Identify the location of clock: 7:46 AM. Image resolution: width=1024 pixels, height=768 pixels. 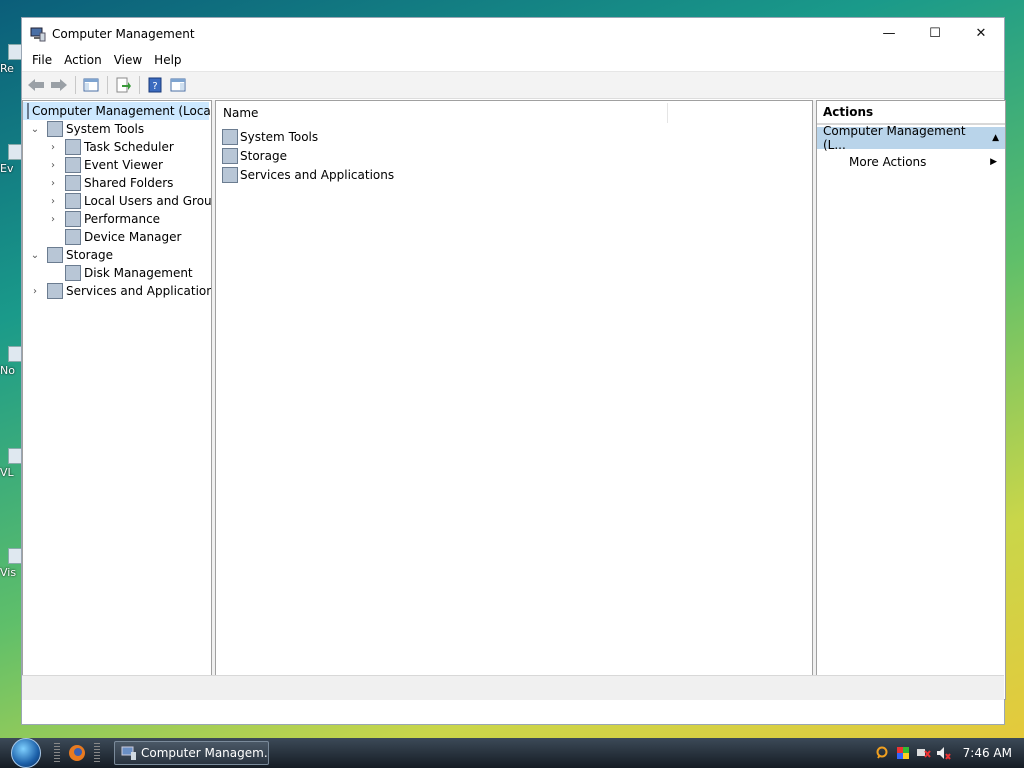
(987, 753).